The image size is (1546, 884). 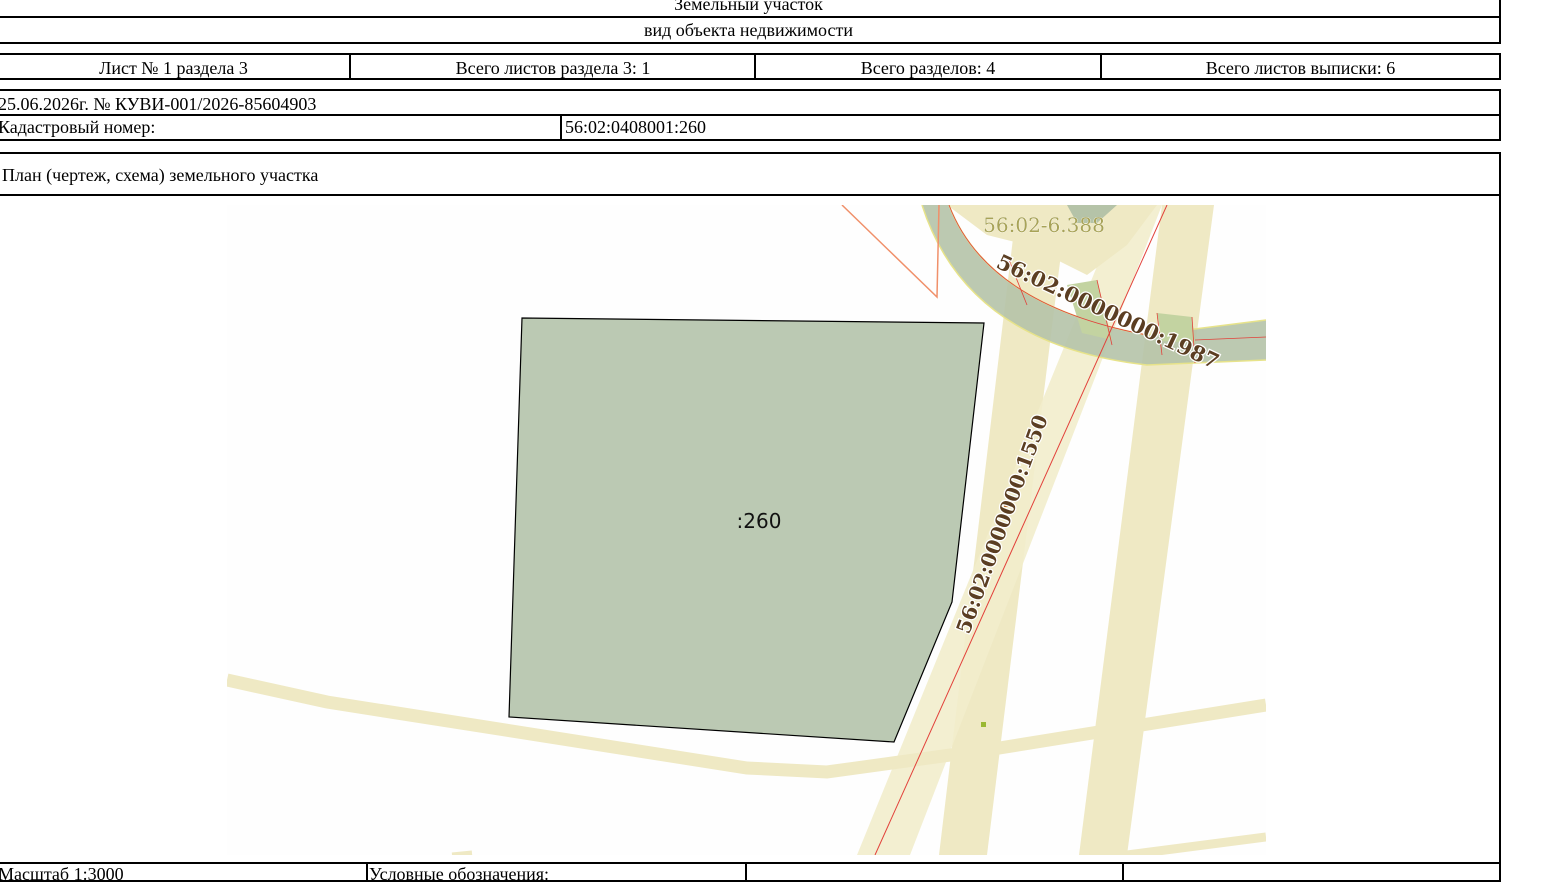 I want to click on point-marker, so click(x=983, y=724).